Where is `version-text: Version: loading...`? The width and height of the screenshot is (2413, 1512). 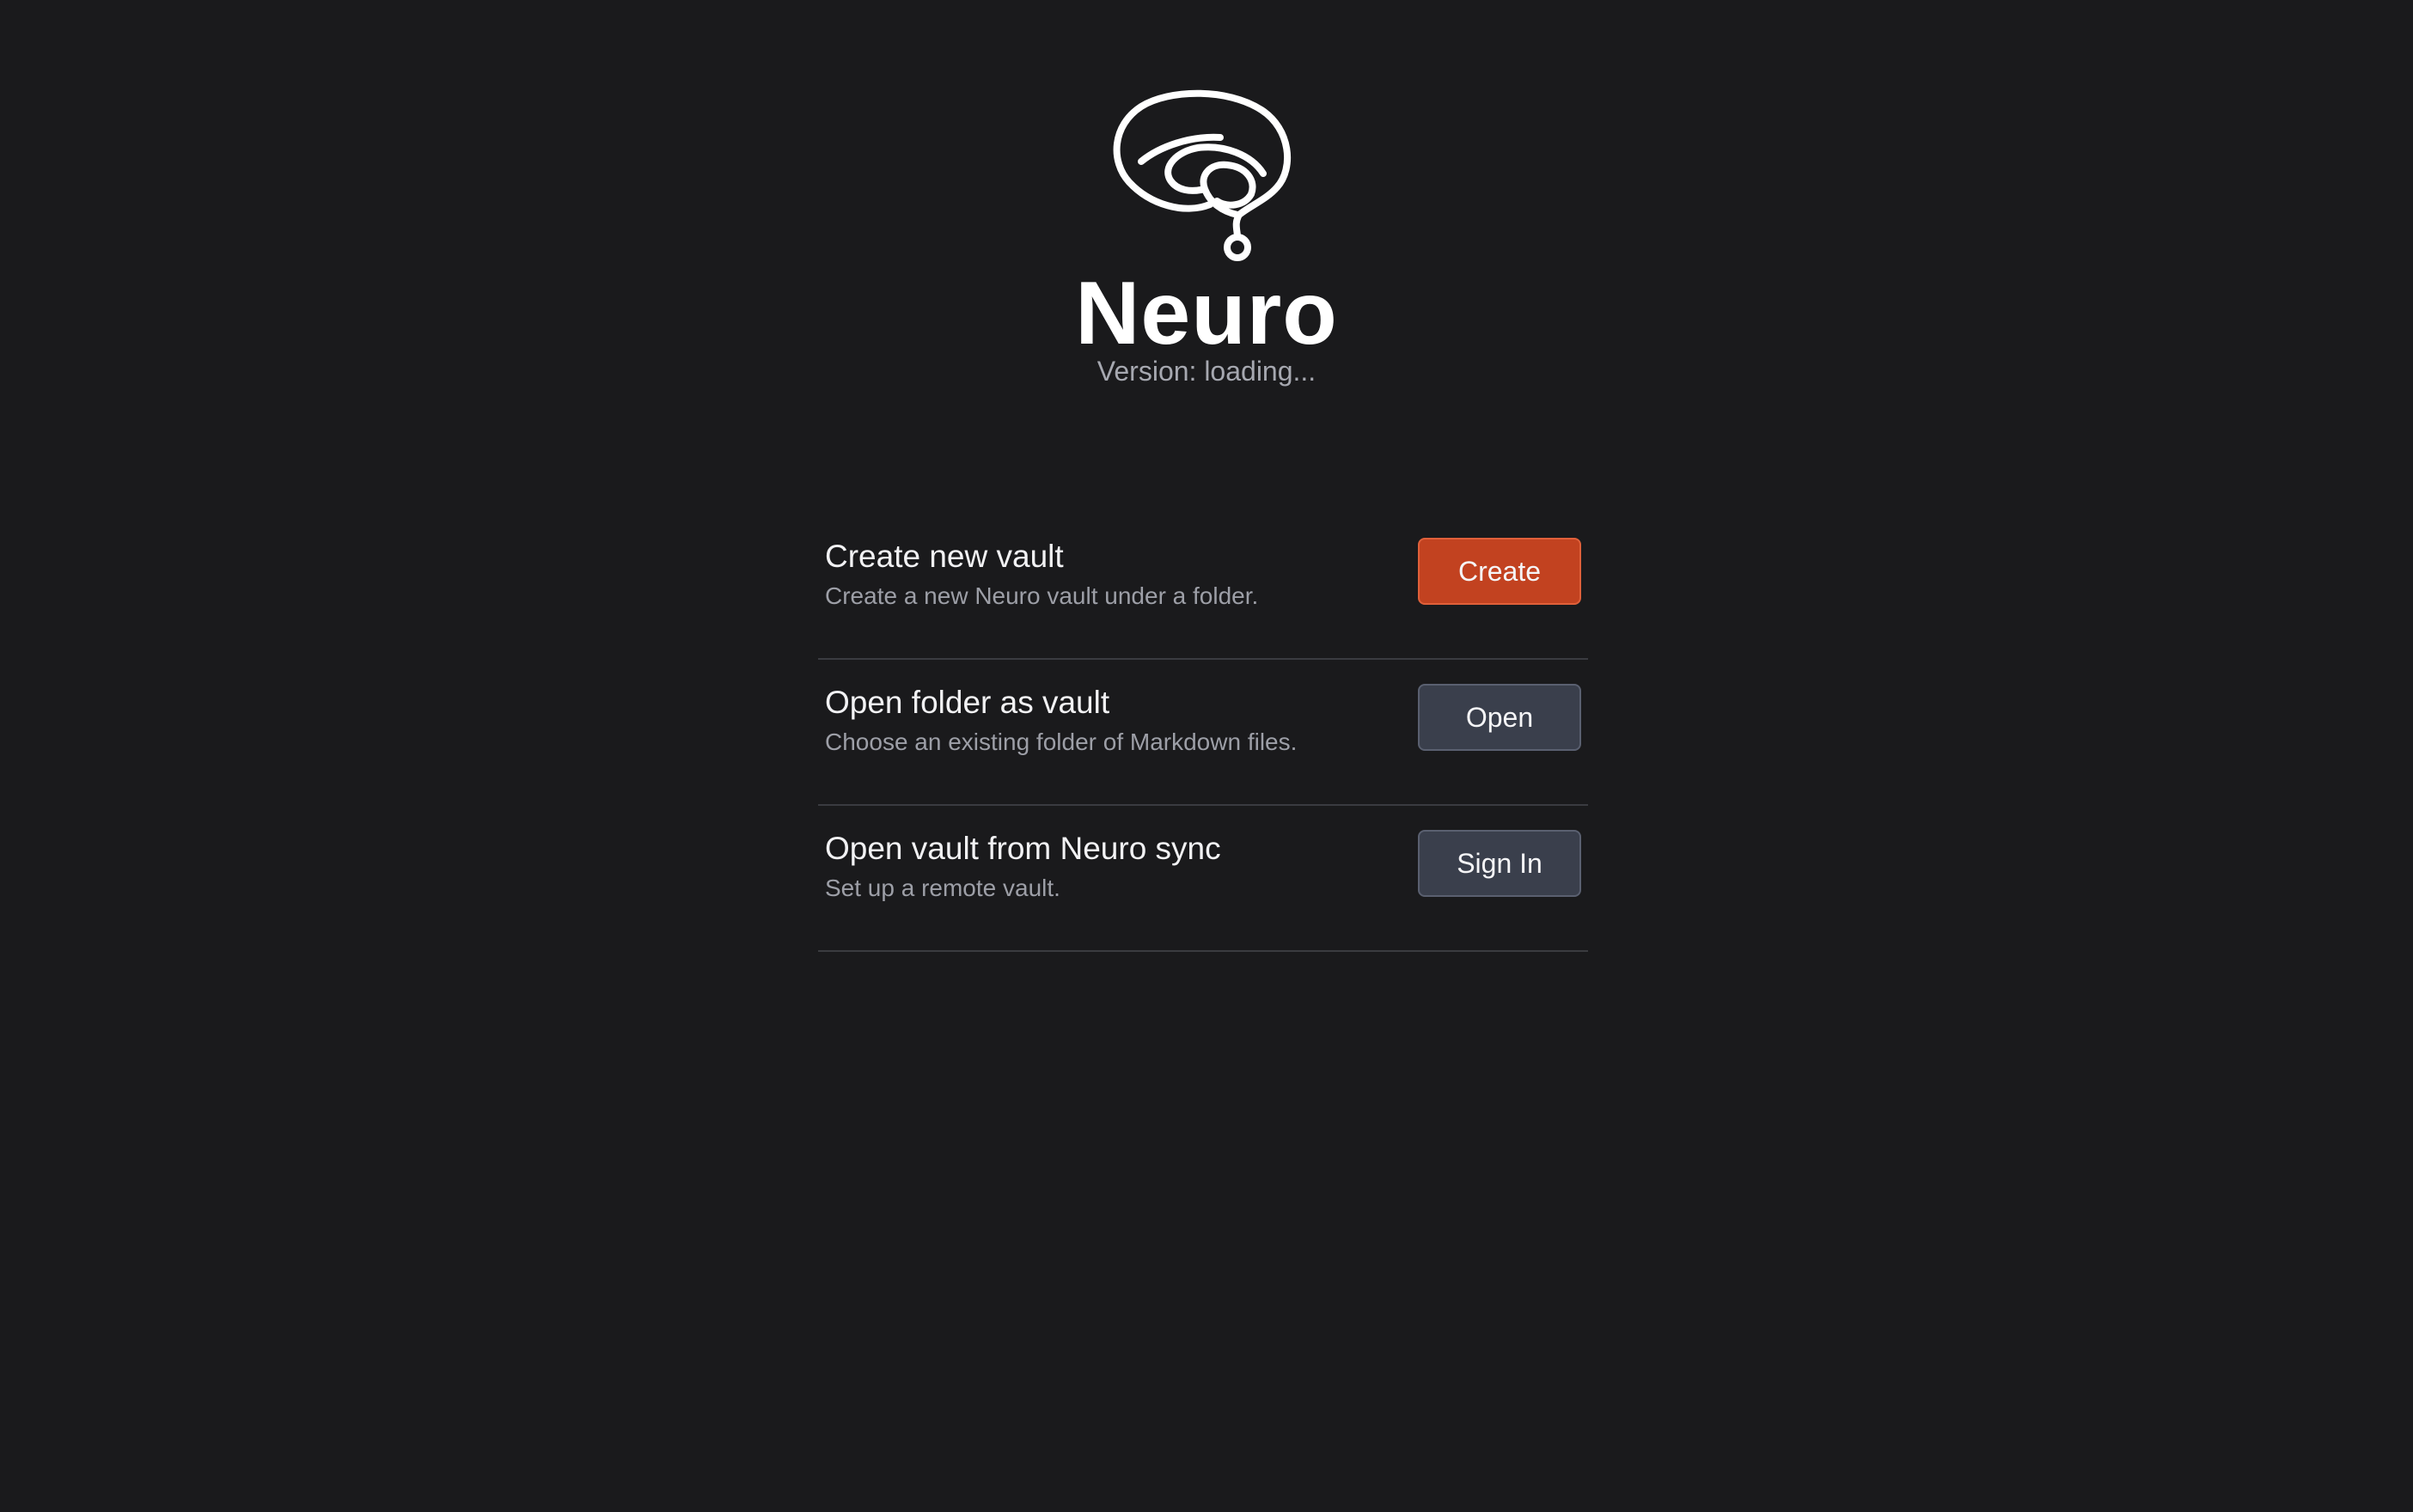 version-text: Version: loading... is located at coordinates (1206, 371).